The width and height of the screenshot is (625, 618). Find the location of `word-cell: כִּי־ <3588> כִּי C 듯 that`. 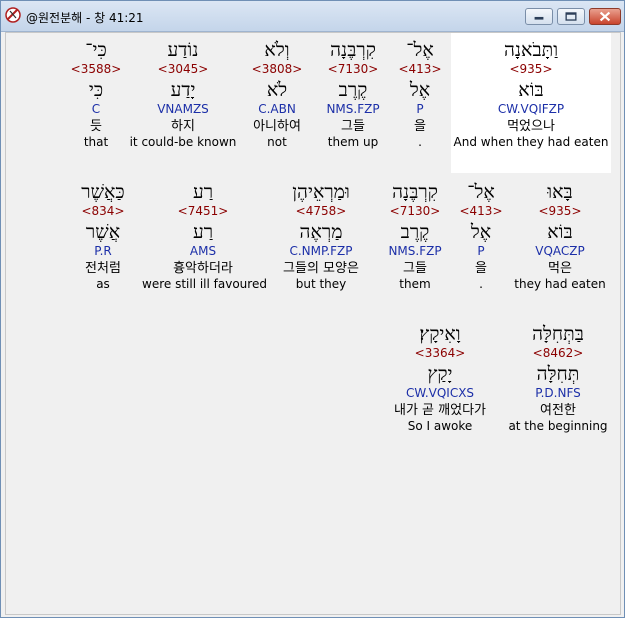

word-cell: כִּי־ <3588> כִּי C 듯 that is located at coordinates (96, 94).